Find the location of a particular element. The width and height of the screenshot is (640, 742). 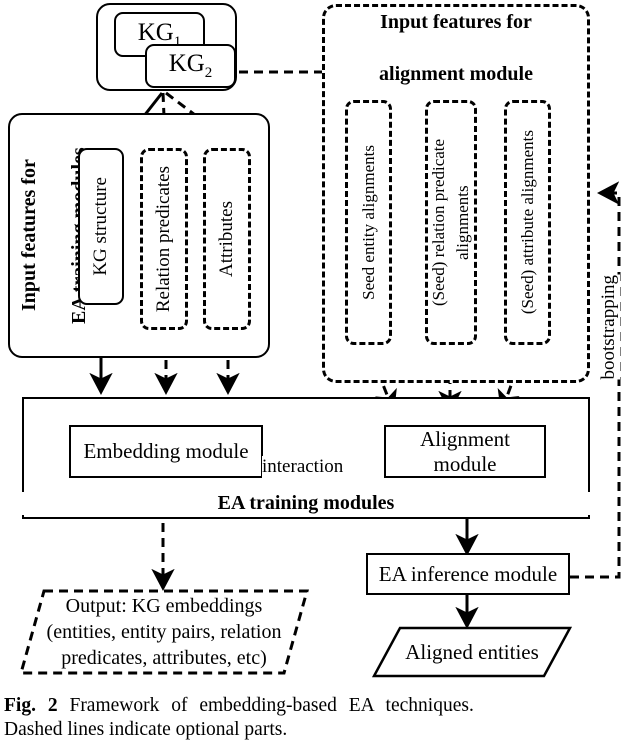

figure-caption-line-2: Dashed lines indicate optional parts. is located at coordinates (146, 729).